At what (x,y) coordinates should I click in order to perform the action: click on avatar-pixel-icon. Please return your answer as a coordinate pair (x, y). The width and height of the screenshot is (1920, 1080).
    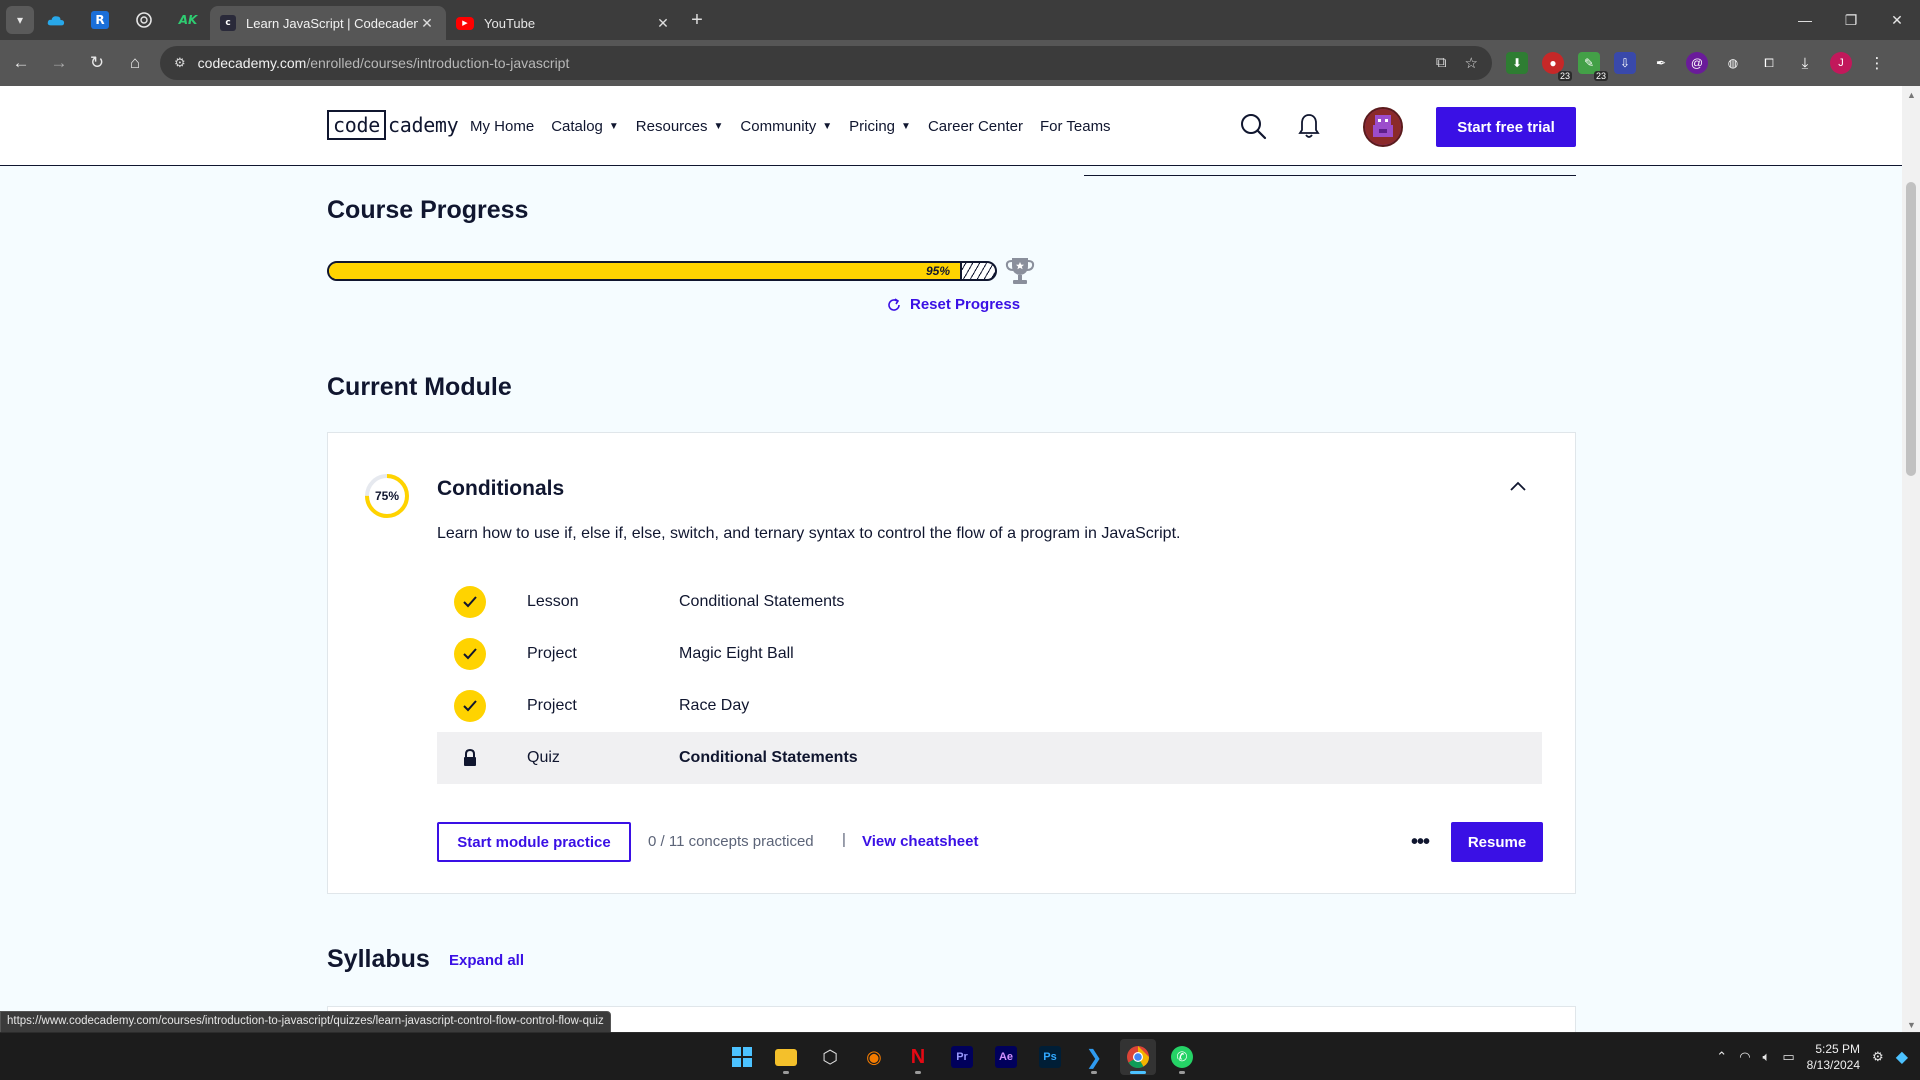
    Looking at the image, I should click on (1383, 127).